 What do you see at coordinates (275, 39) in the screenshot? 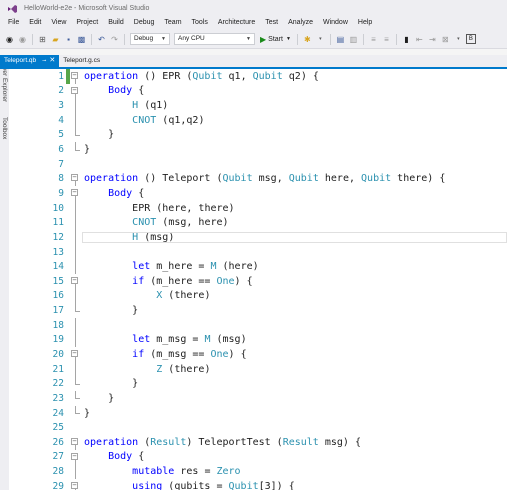
I see `start-debugging-button: ▶ Start ▼` at bounding box center [275, 39].